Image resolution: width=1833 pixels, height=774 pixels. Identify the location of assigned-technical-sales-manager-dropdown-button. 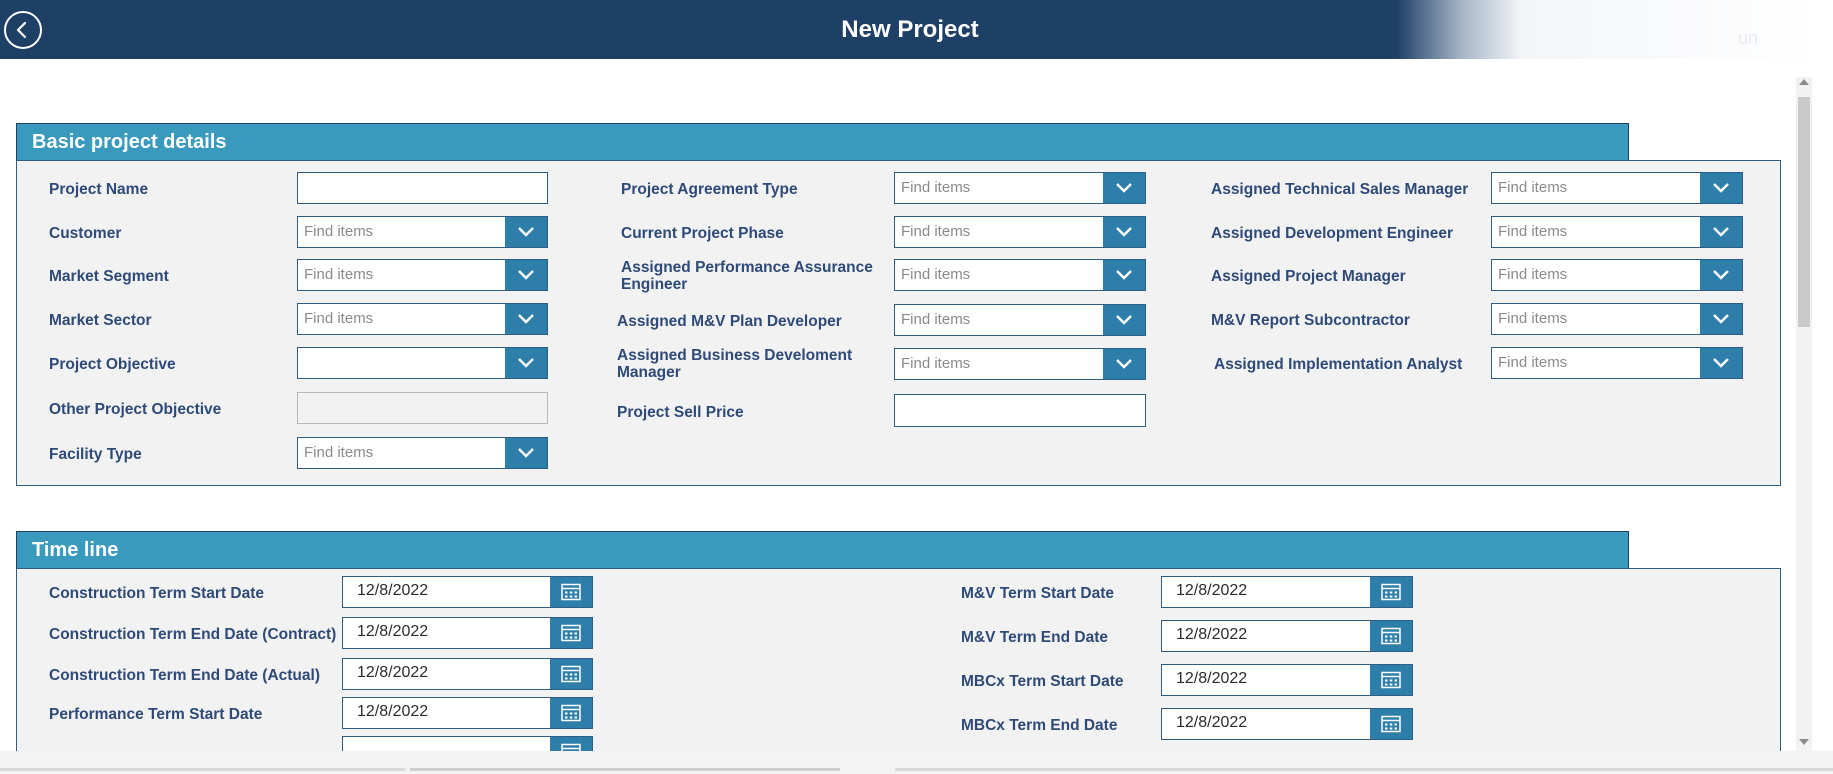
(1721, 188).